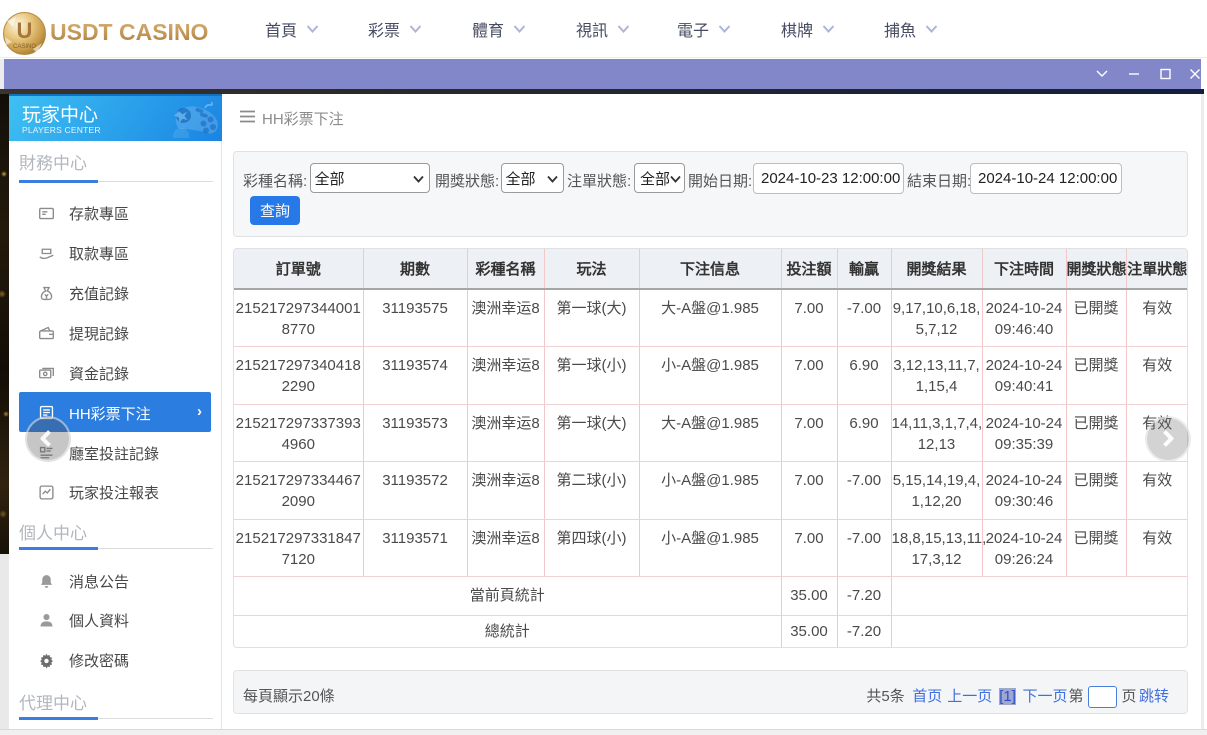  Describe the element at coordinates (25, 30) in the screenshot. I see `svg-text: U` at that location.